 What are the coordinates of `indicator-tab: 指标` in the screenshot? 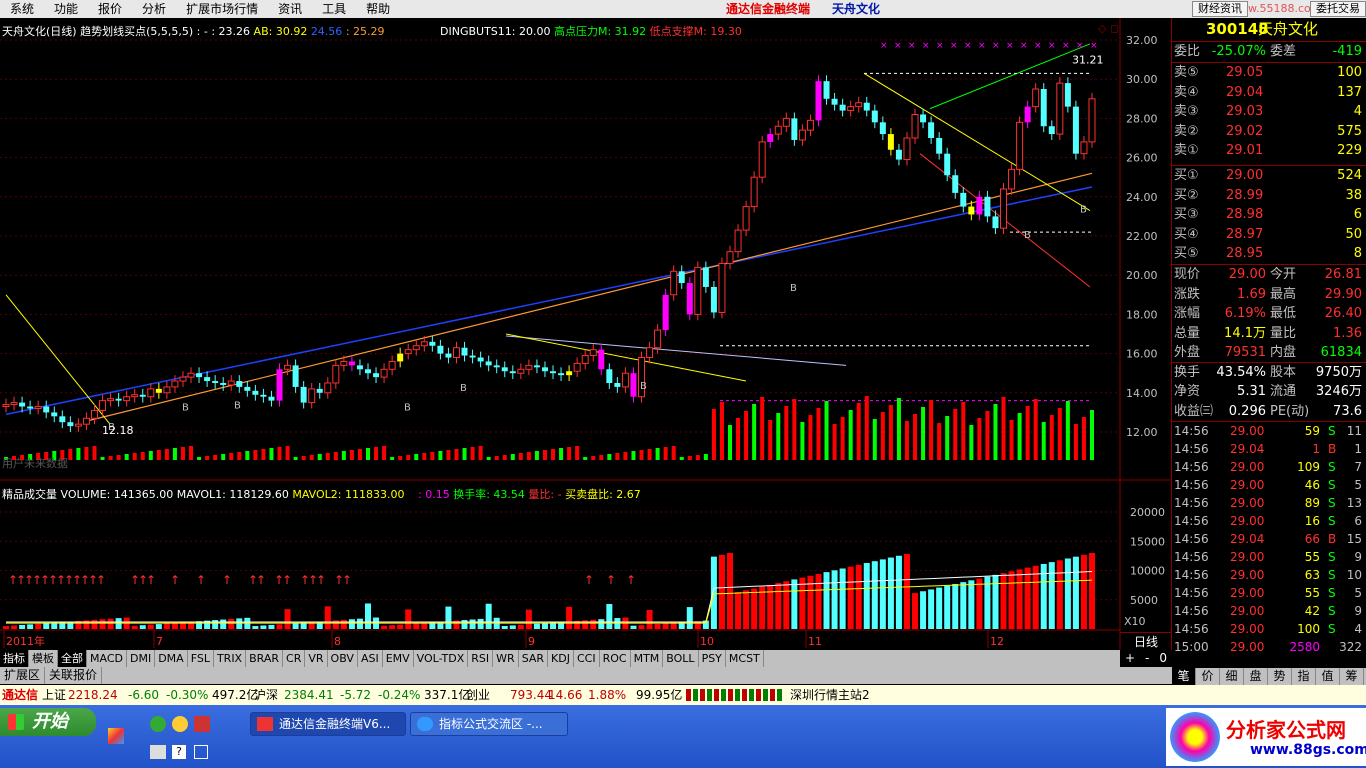 It's located at (14, 658).